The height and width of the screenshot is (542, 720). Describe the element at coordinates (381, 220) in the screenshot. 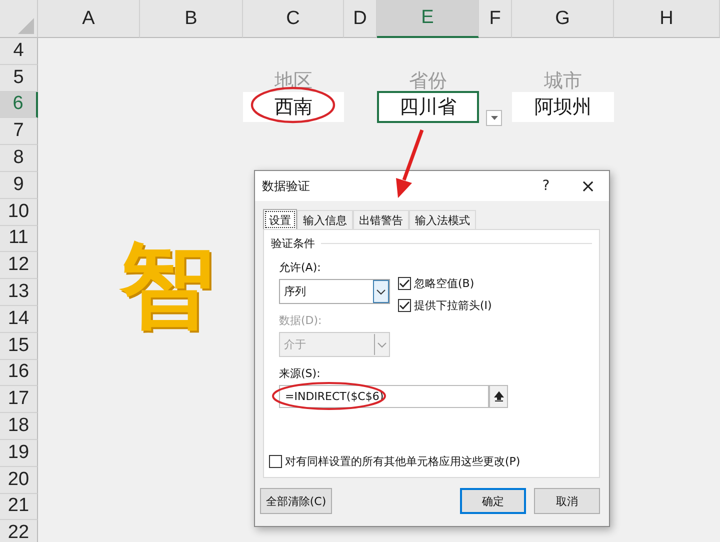

I see `tab: 出错警告` at that location.